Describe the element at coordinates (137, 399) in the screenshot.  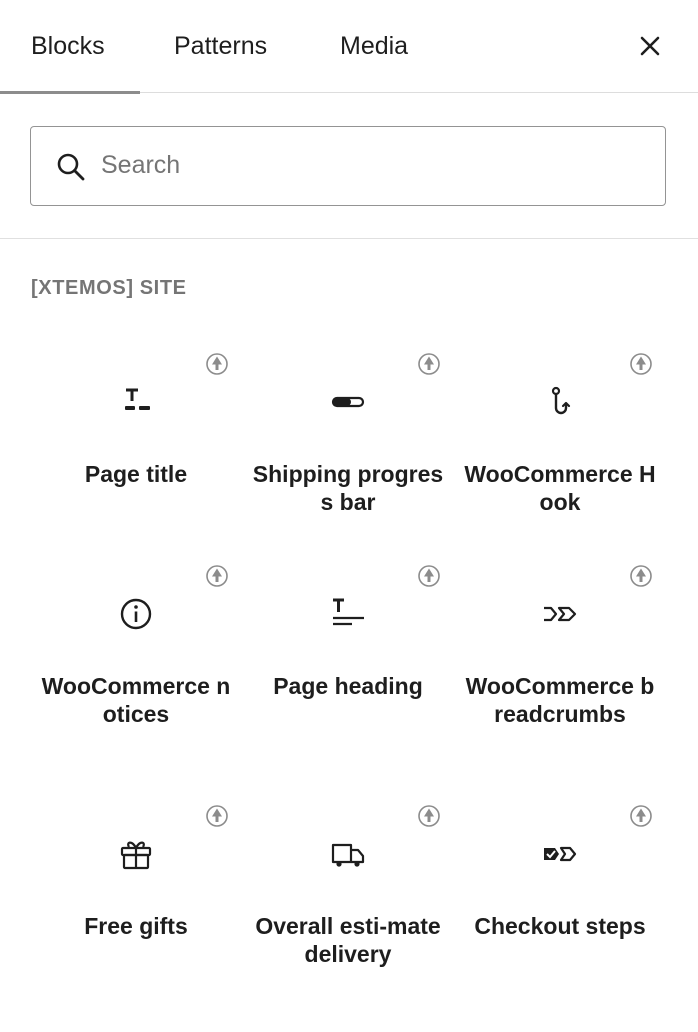
I see `page-title-icon` at that location.